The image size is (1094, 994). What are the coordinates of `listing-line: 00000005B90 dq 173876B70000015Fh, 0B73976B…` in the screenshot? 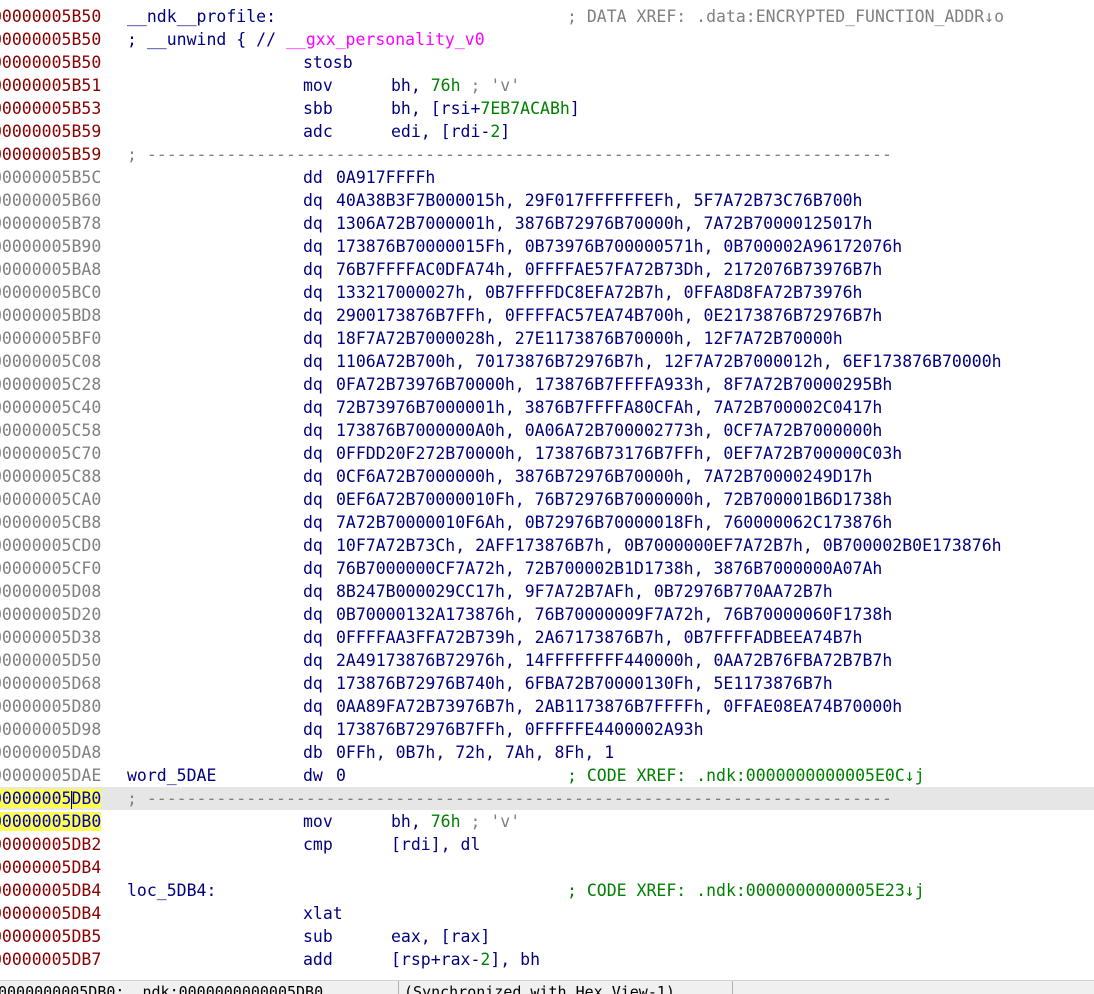 It's located at (547, 246).